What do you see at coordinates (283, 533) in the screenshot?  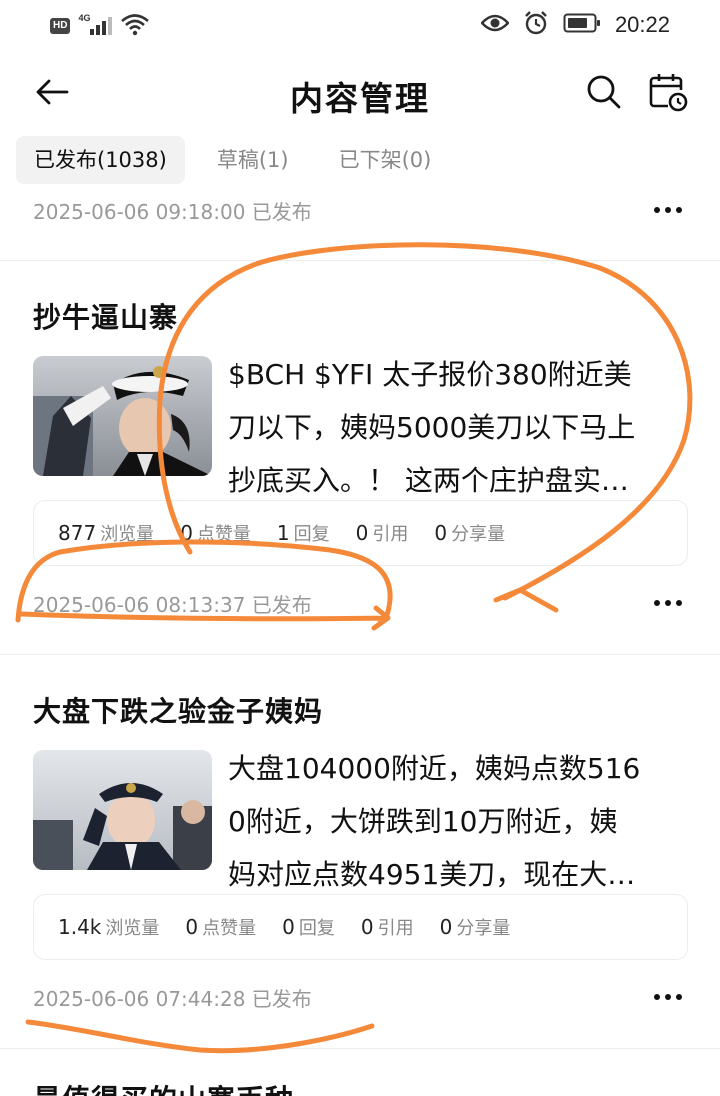 I see `stat-value: 1` at bounding box center [283, 533].